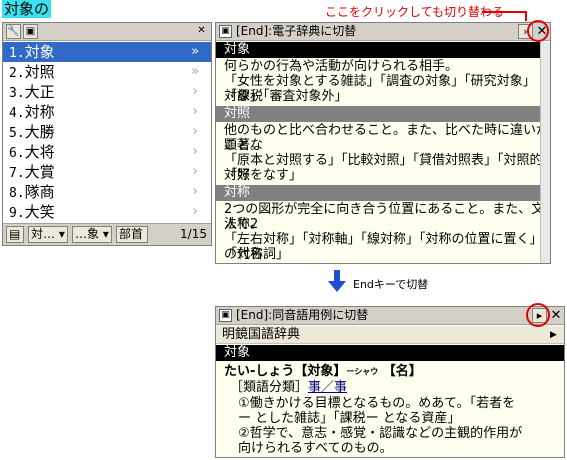 Image resolution: width=567 pixels, height=460 pixels. Describe the element at coordinates (30, 31) in the screenshot. I see `copy-icon: ▣` at that location.